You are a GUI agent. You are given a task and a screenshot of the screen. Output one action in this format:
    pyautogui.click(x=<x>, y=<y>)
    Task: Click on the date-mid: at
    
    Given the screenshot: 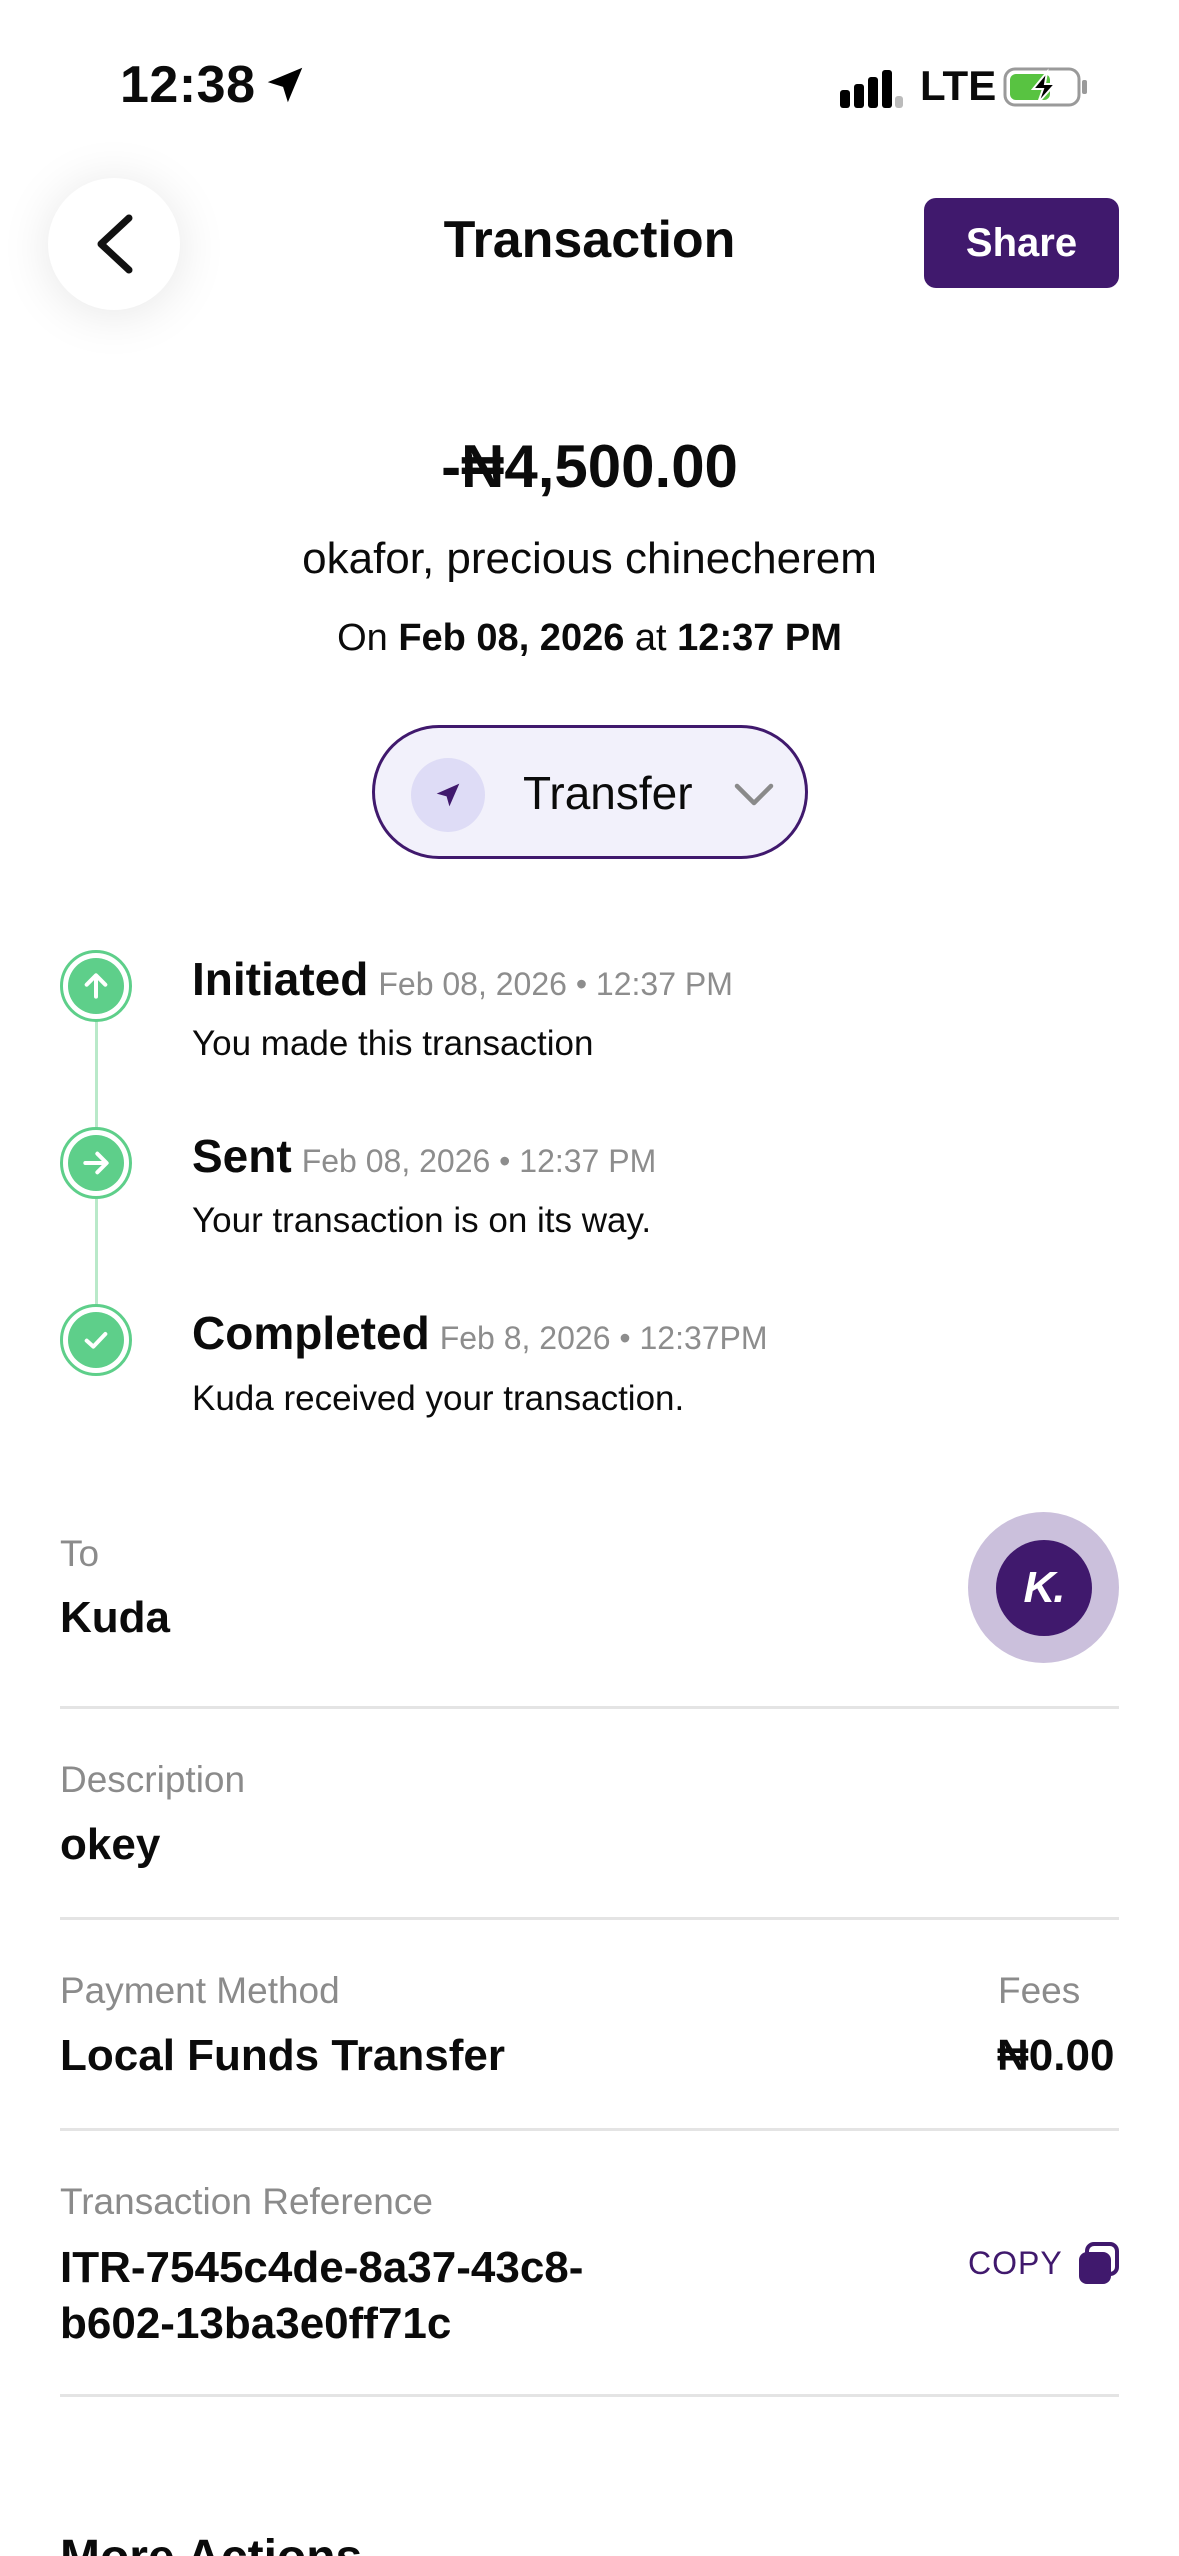 What is the action you would take?
    pyautogui.click(x=651, y=638)
    